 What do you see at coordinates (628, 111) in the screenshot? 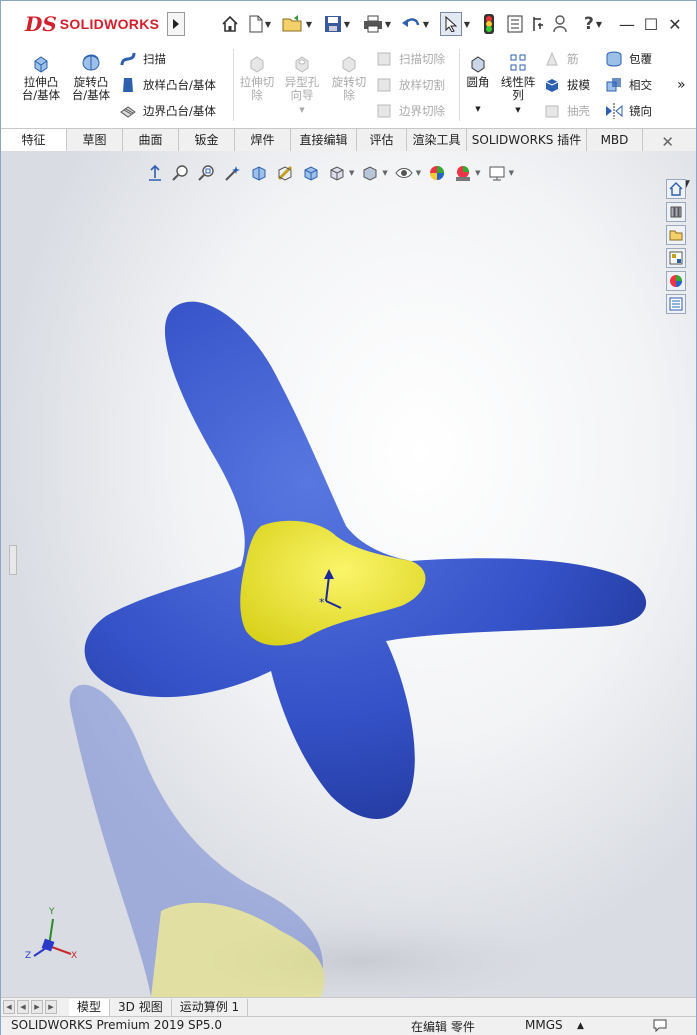
I see `mirror-button: 镜向` at bounding box center [628, 111].